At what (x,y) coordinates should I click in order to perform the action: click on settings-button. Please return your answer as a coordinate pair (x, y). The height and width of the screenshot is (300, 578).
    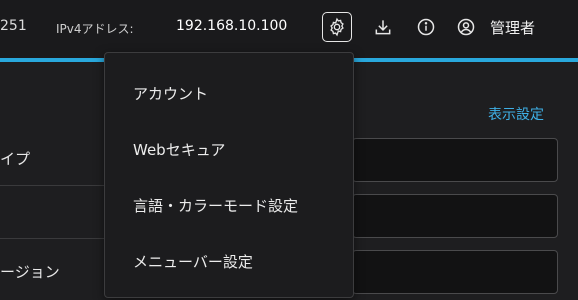
    Looking at the image, I should click on (337, 27).